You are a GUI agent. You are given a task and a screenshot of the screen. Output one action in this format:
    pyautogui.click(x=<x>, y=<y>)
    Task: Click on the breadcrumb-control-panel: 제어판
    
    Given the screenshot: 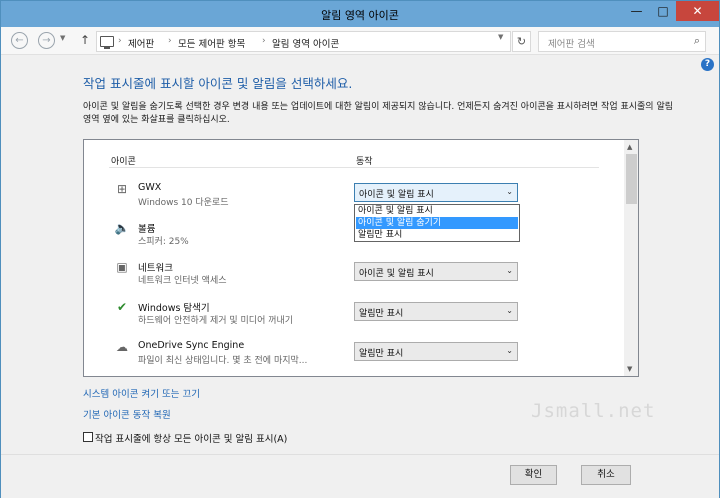 What is the action you would take?
    pyautogui.click(x=141, y=43)
    